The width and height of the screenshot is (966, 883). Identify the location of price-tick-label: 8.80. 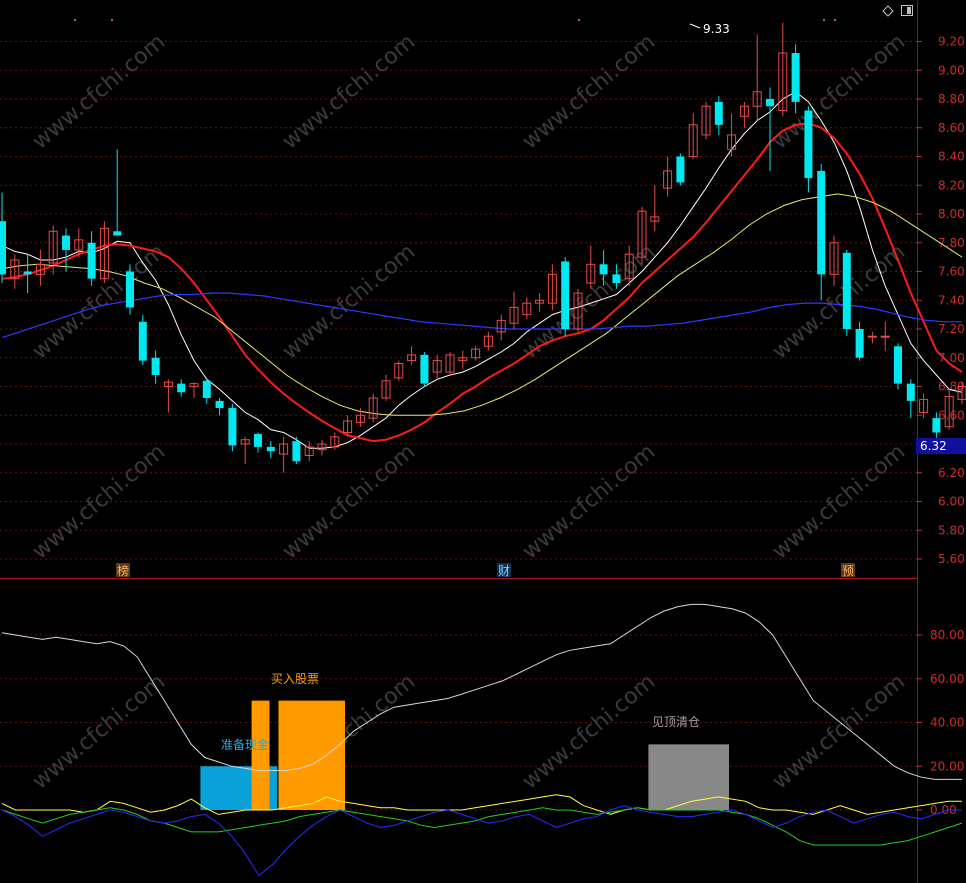
(951, 99).